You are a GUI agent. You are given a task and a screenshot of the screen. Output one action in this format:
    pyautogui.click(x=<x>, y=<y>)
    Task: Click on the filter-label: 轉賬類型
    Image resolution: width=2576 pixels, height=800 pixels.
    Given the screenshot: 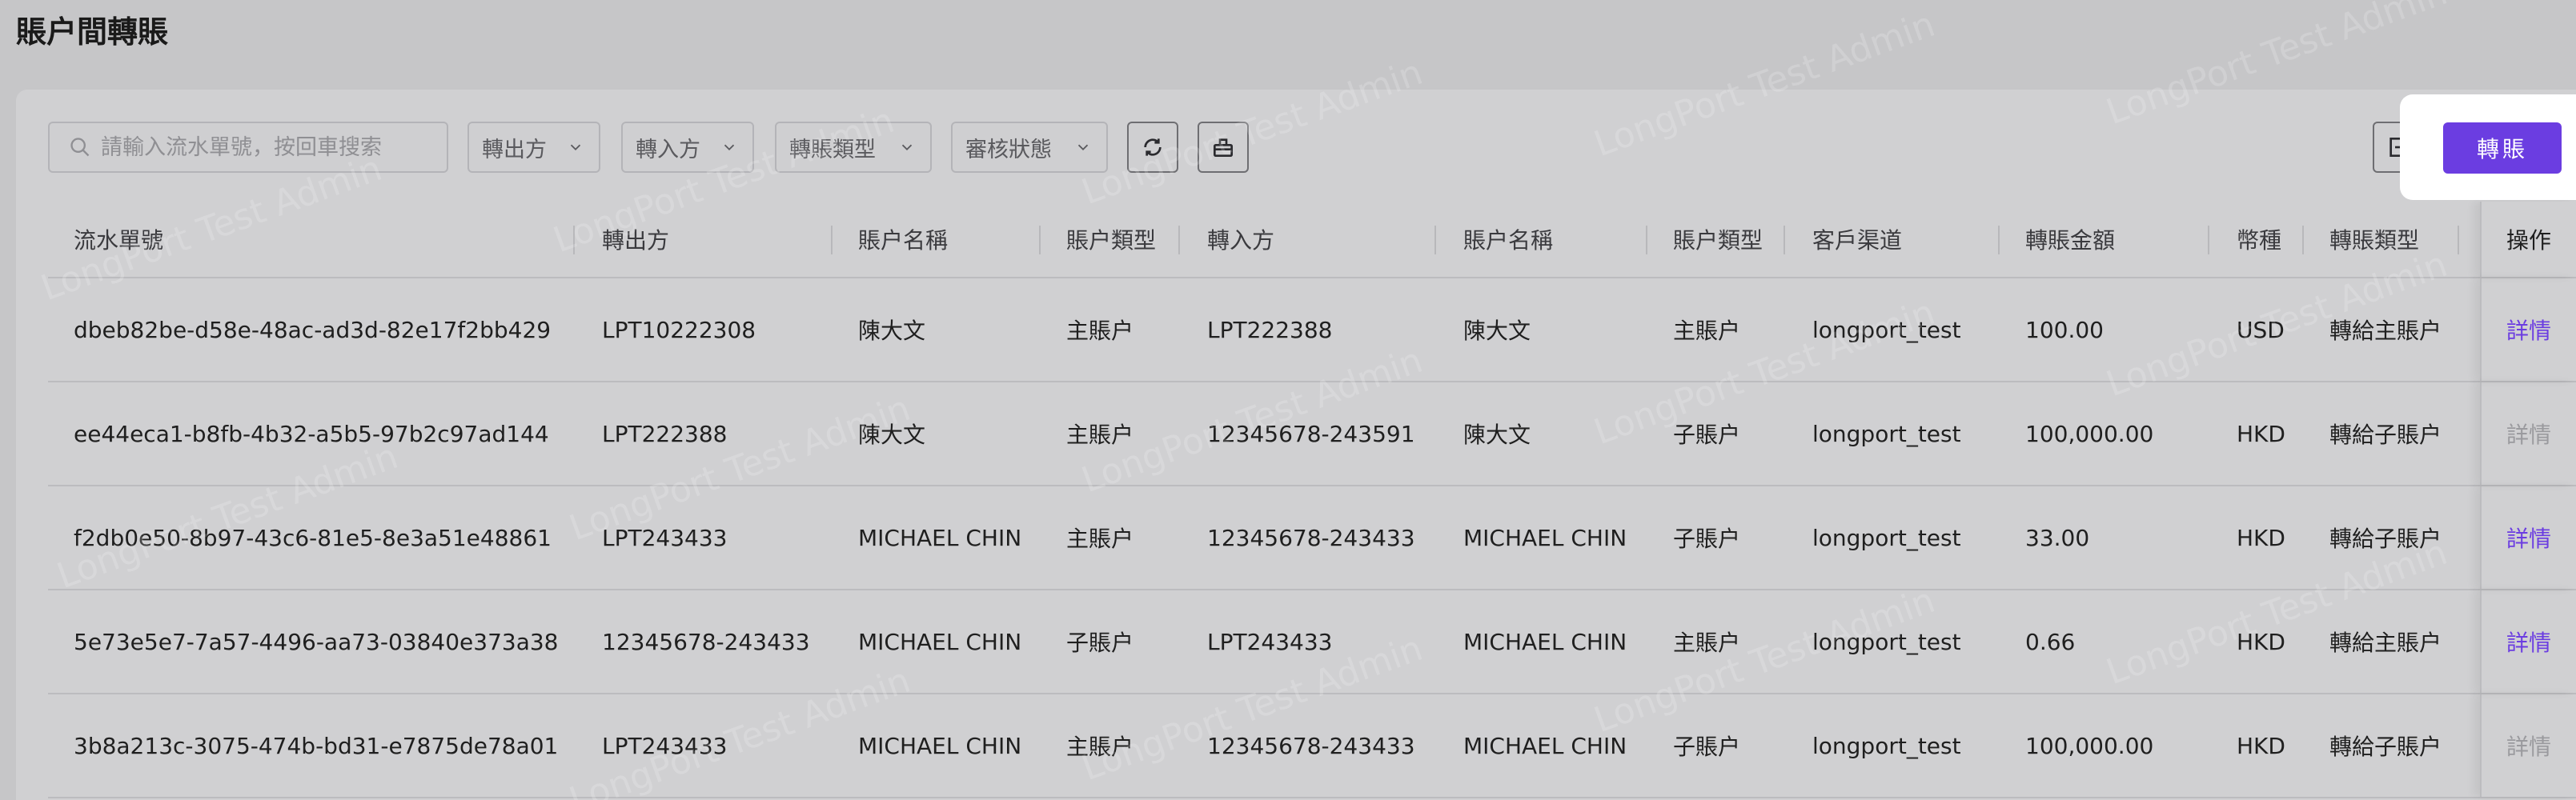 What is the action you would take?
    pyautogui.click(x=832, y=149)
    